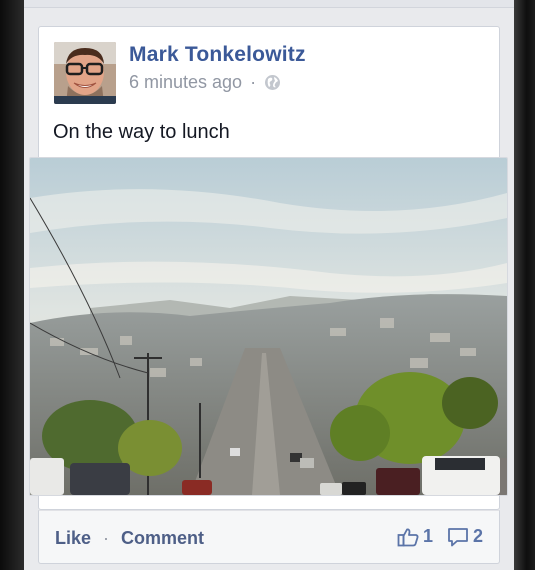 Image resolution: width=535 pixels, height=570 pixels. I want to click on avatar-photo, so click(85, 73).